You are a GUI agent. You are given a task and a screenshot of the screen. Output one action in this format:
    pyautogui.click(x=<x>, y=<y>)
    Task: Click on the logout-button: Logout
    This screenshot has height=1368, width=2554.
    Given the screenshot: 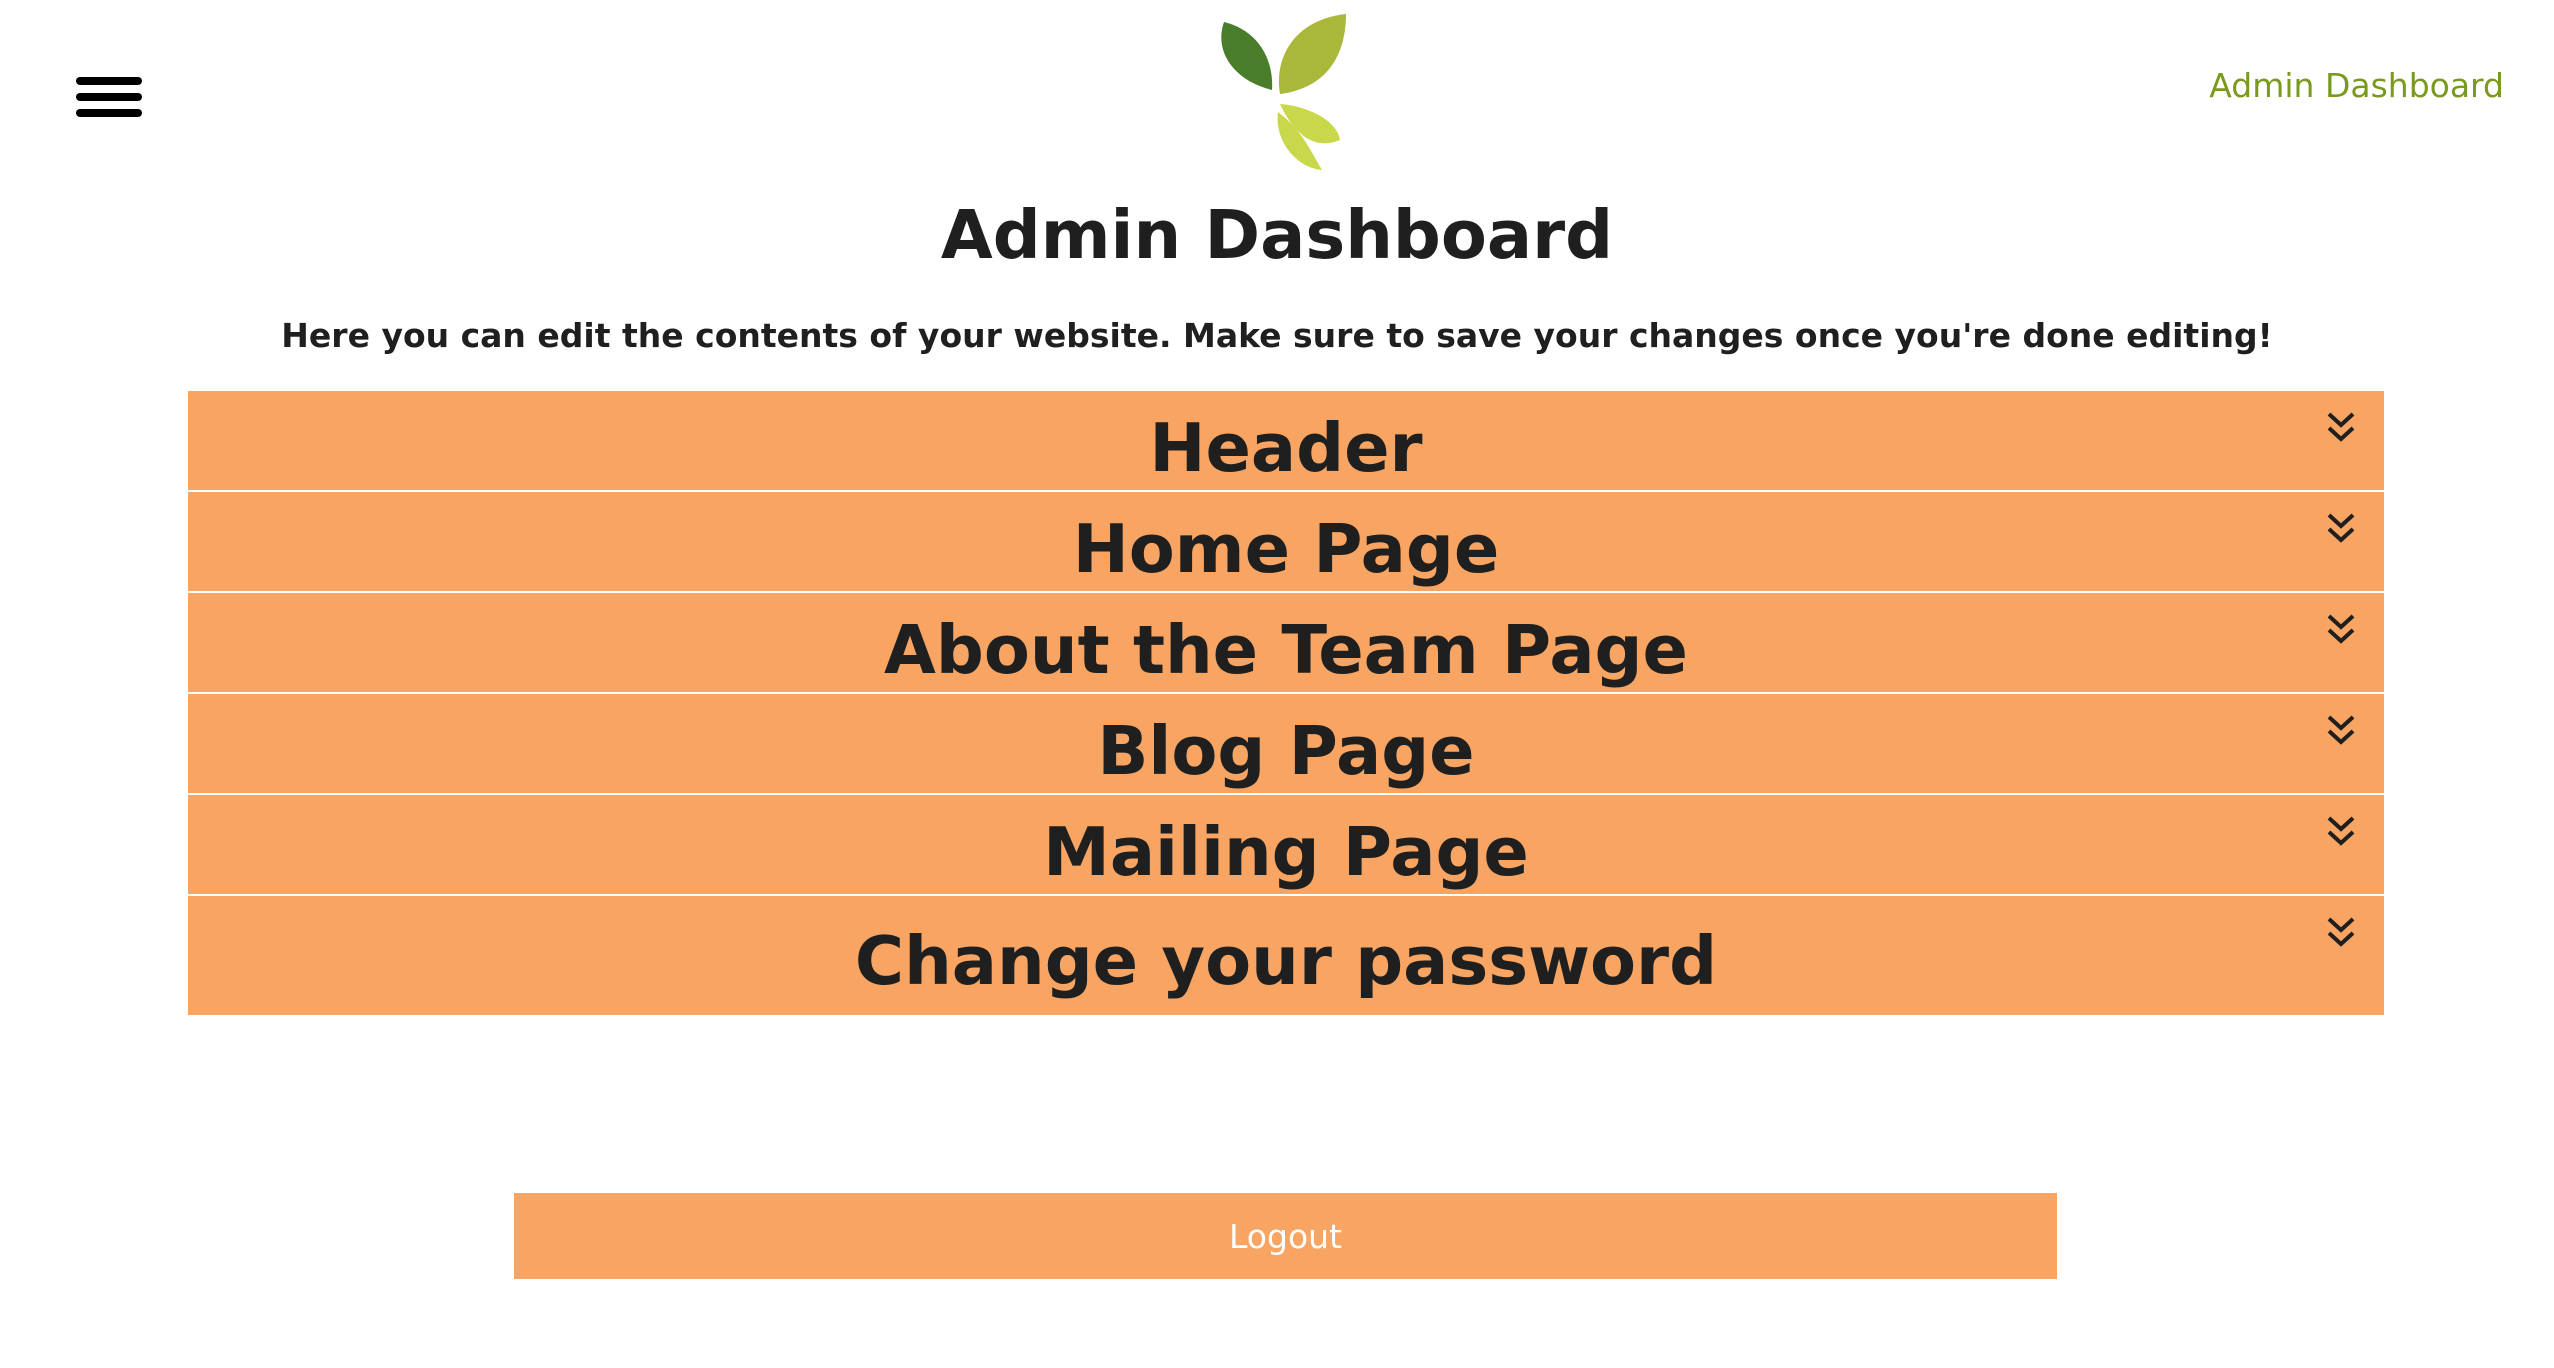 What is the action you would take?
    pyautogui.click(x=1285, y=1236)
    